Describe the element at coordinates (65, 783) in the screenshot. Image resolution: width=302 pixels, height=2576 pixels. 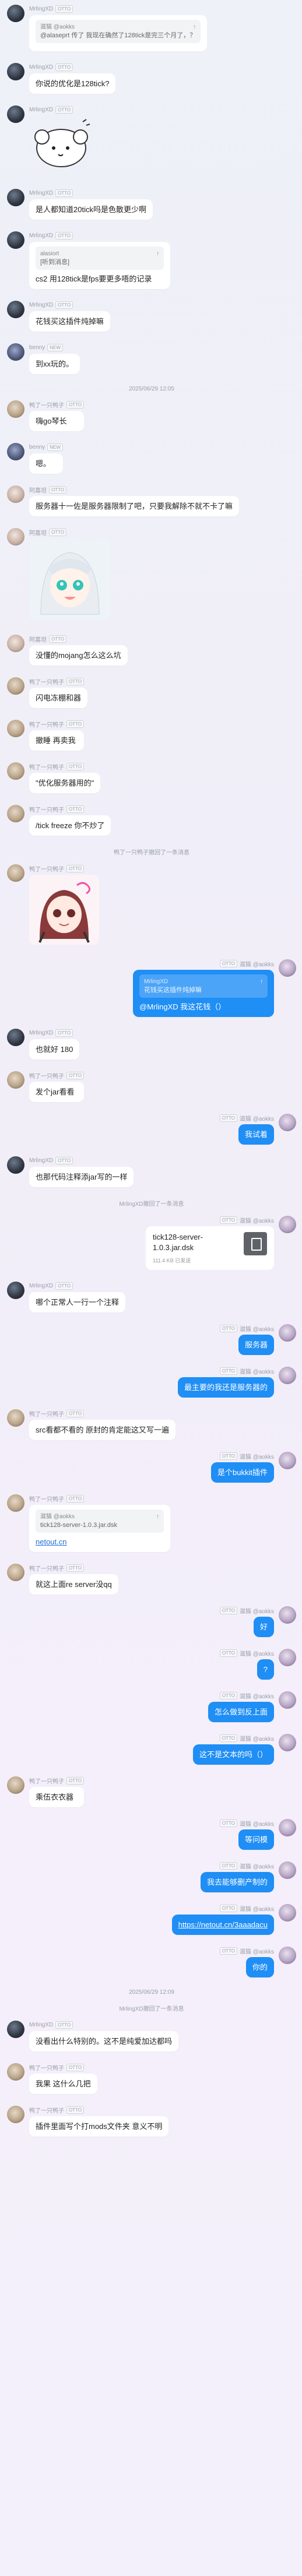
I see `message-bubble: "优化服务器用的"` at that location.